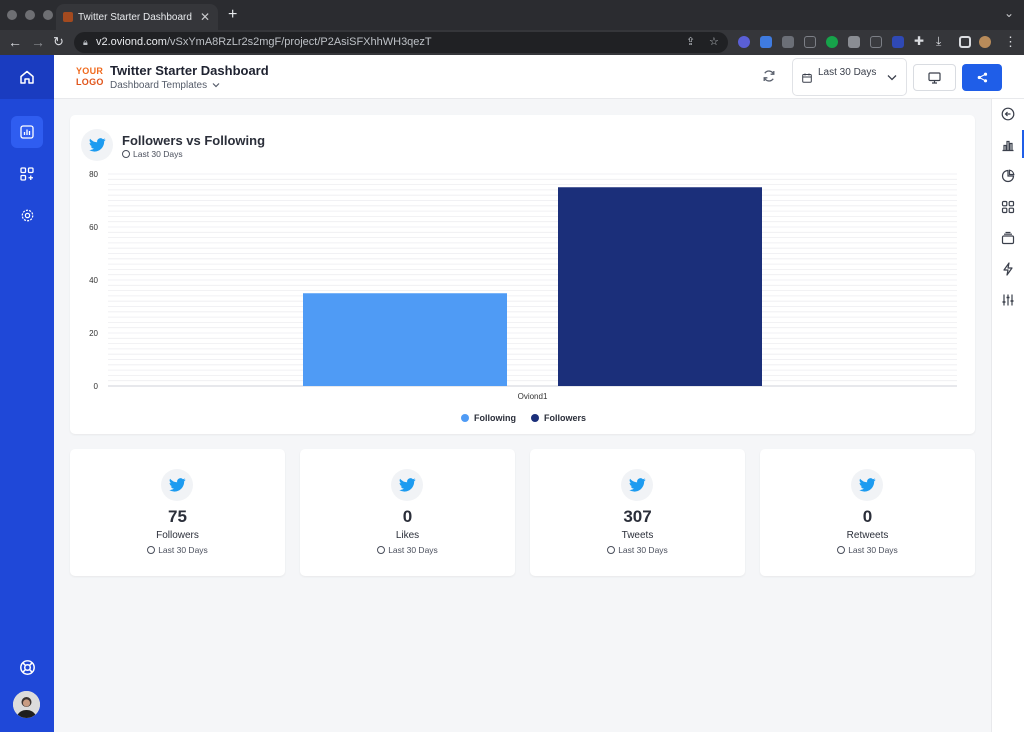 This screenshot has height=732, width=1024. What do you see at coordinates (27, 393) in the screenshot?
I see `app-sidebar` at bounding box center [27, 393].